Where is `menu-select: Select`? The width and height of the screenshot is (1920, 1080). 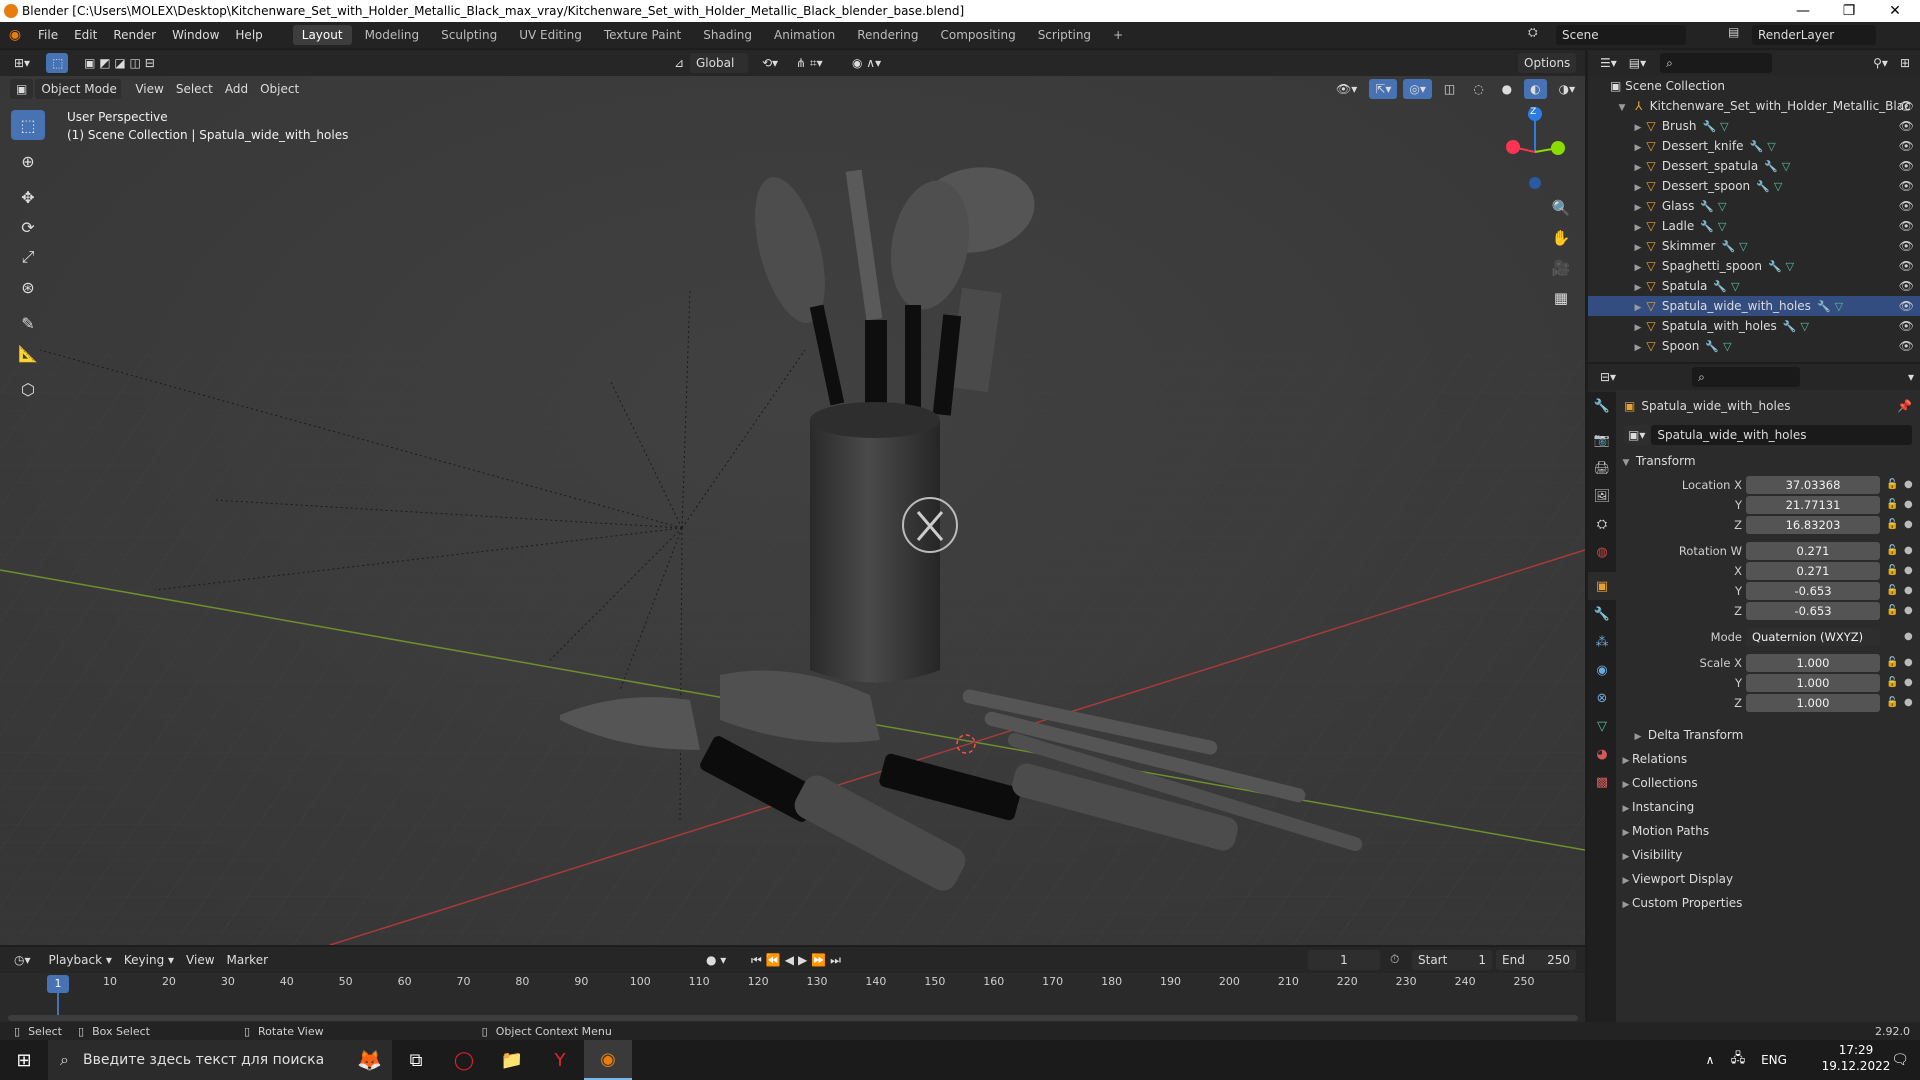 menu-select: Select is located at coordinates (194, 89).